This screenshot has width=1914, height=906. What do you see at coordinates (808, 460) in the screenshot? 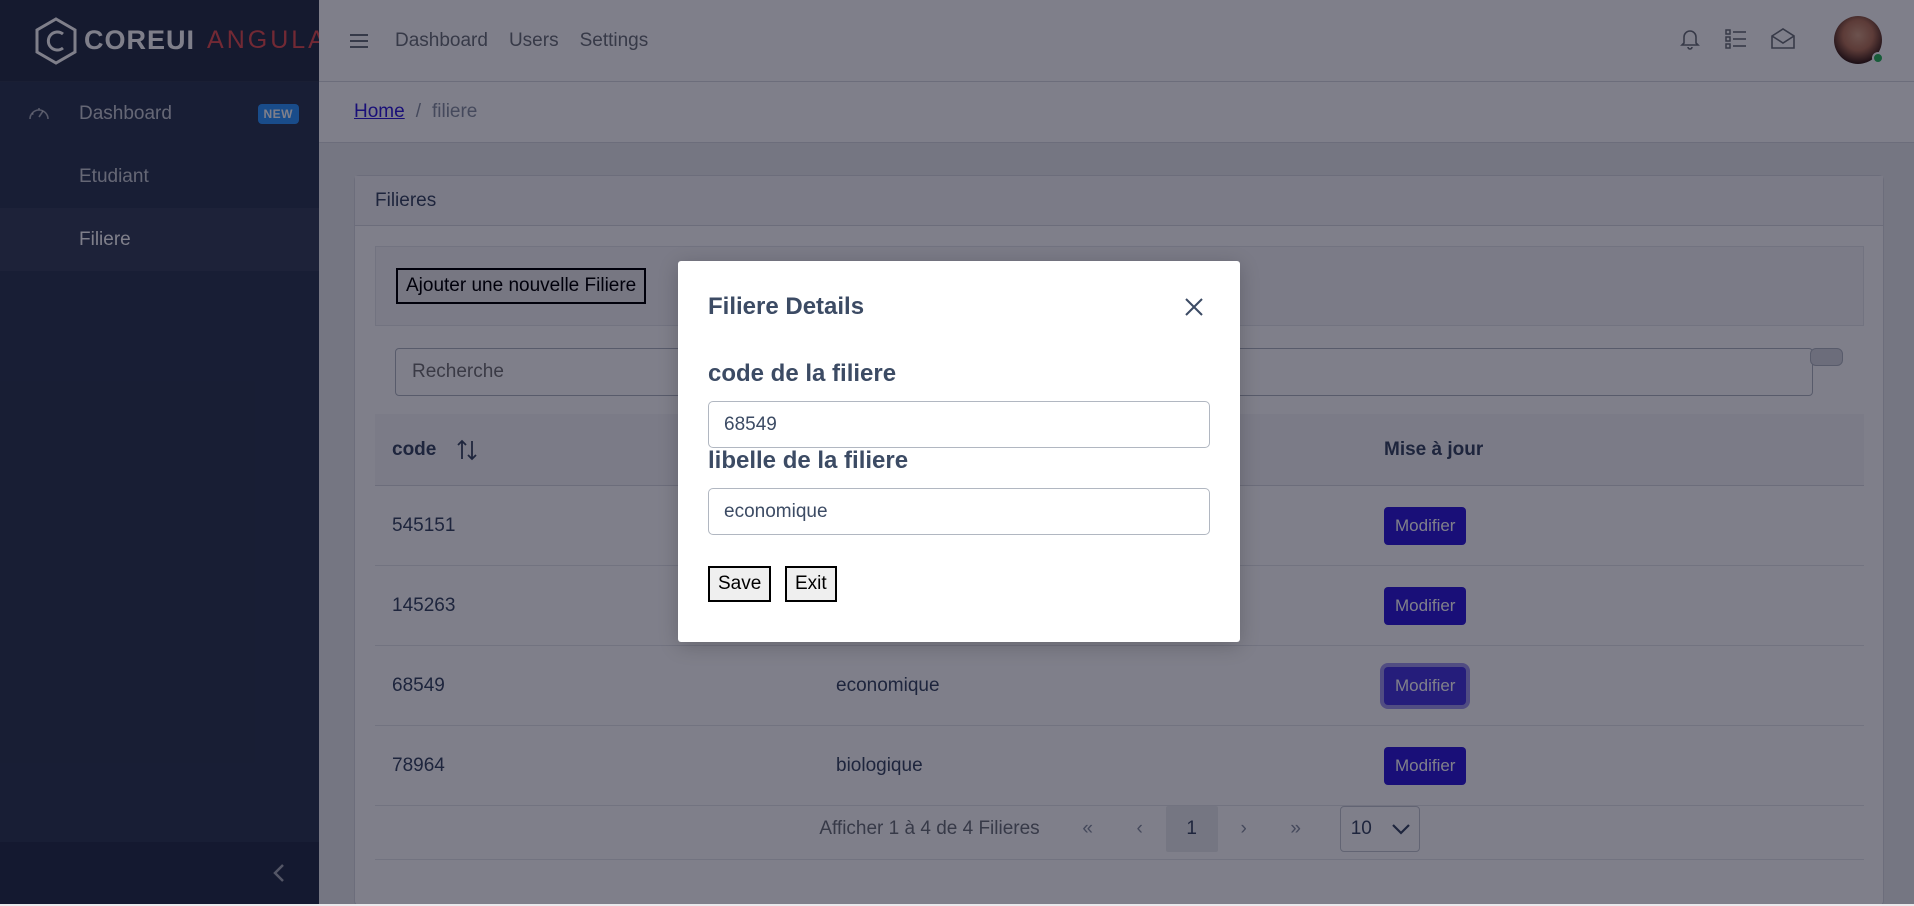
I see `libelle-field-label: libelle de la filiere` at bounding box center [808, 460].